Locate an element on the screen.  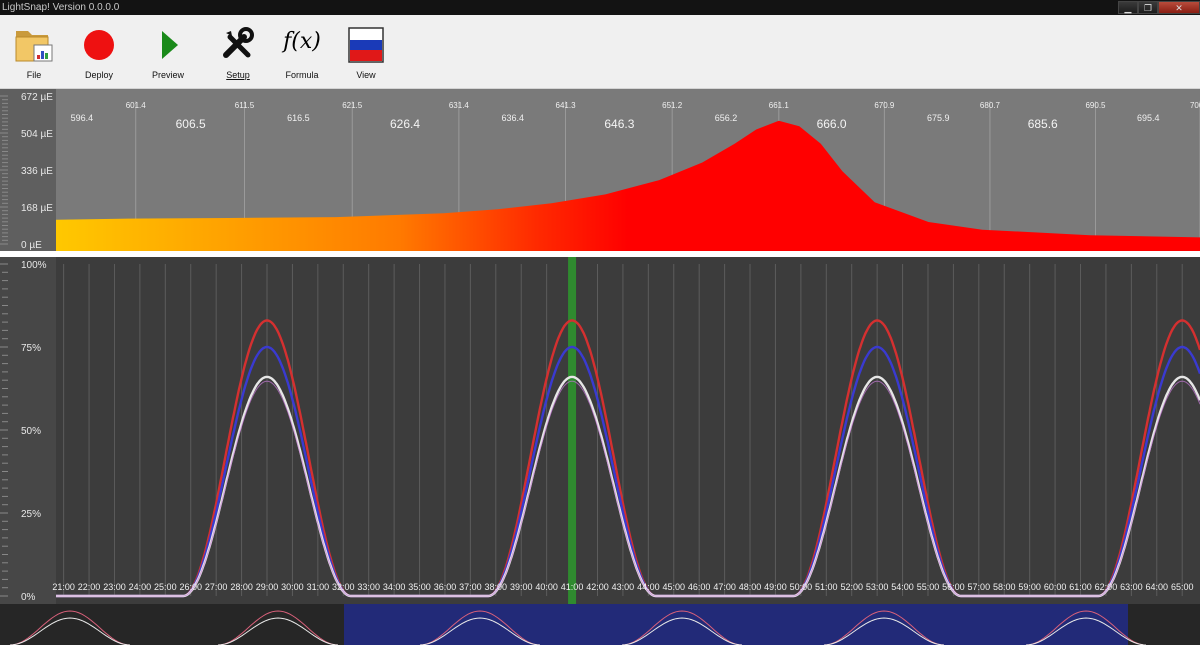
file-button: File is located at coordinates (34, 55).